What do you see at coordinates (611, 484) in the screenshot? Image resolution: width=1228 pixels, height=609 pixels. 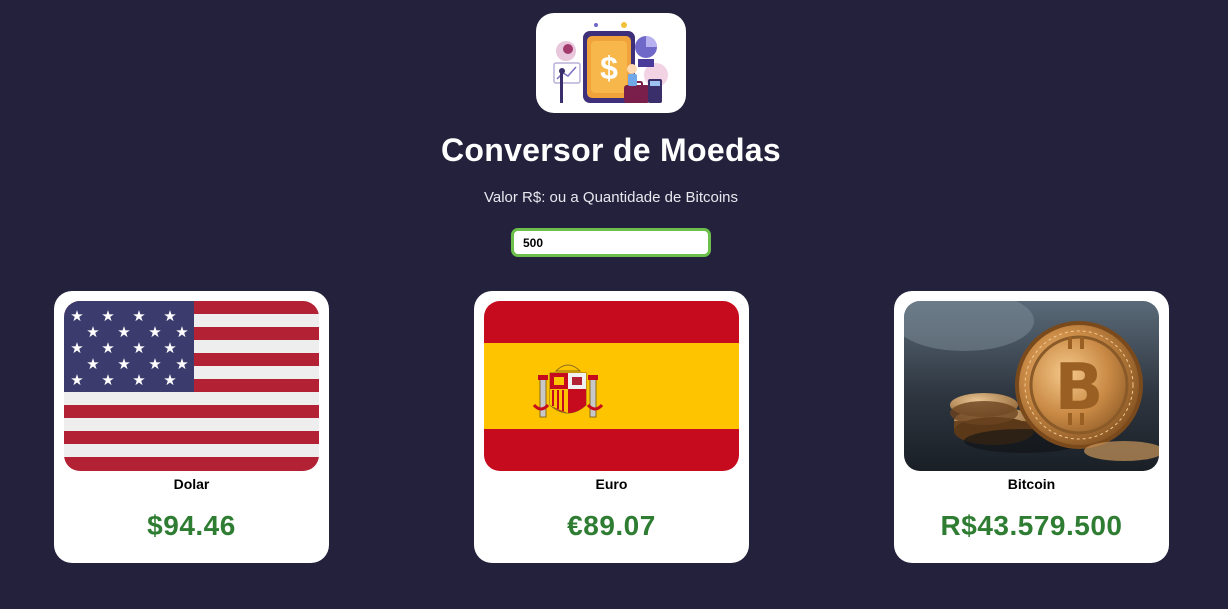 I see `currency-label: Euro` at bounding box center [611, 484].